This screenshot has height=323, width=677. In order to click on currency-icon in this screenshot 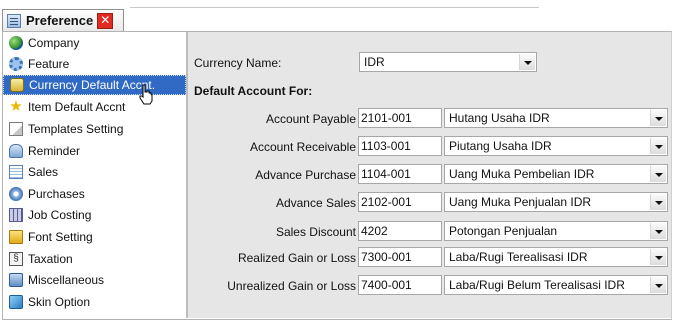, I will do `click(17, 85)`.